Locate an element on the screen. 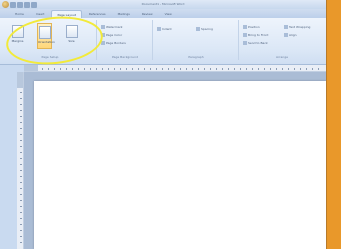 The width and height of the screenshot is (341, 249). group-label: Page Setup is located at coordinates (50, 57).